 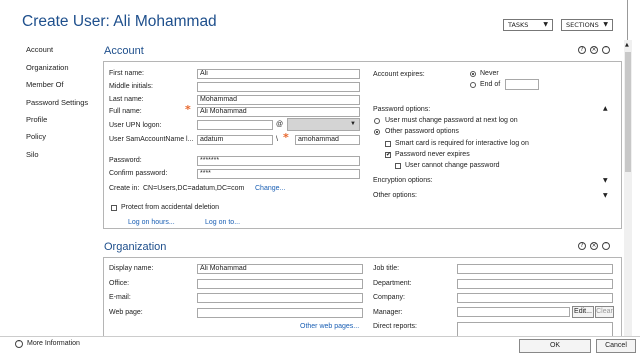 I want to click on scroll-up-icon: ▲, so click(x=627, y=45).